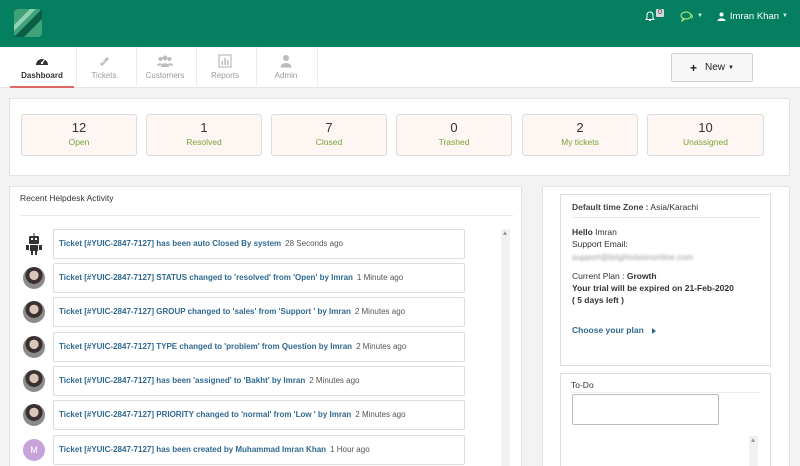  What do you see at coordinates (641, 276) in the screenshot?
I see `plan-value: Growth` at bounding box center [641, 276].